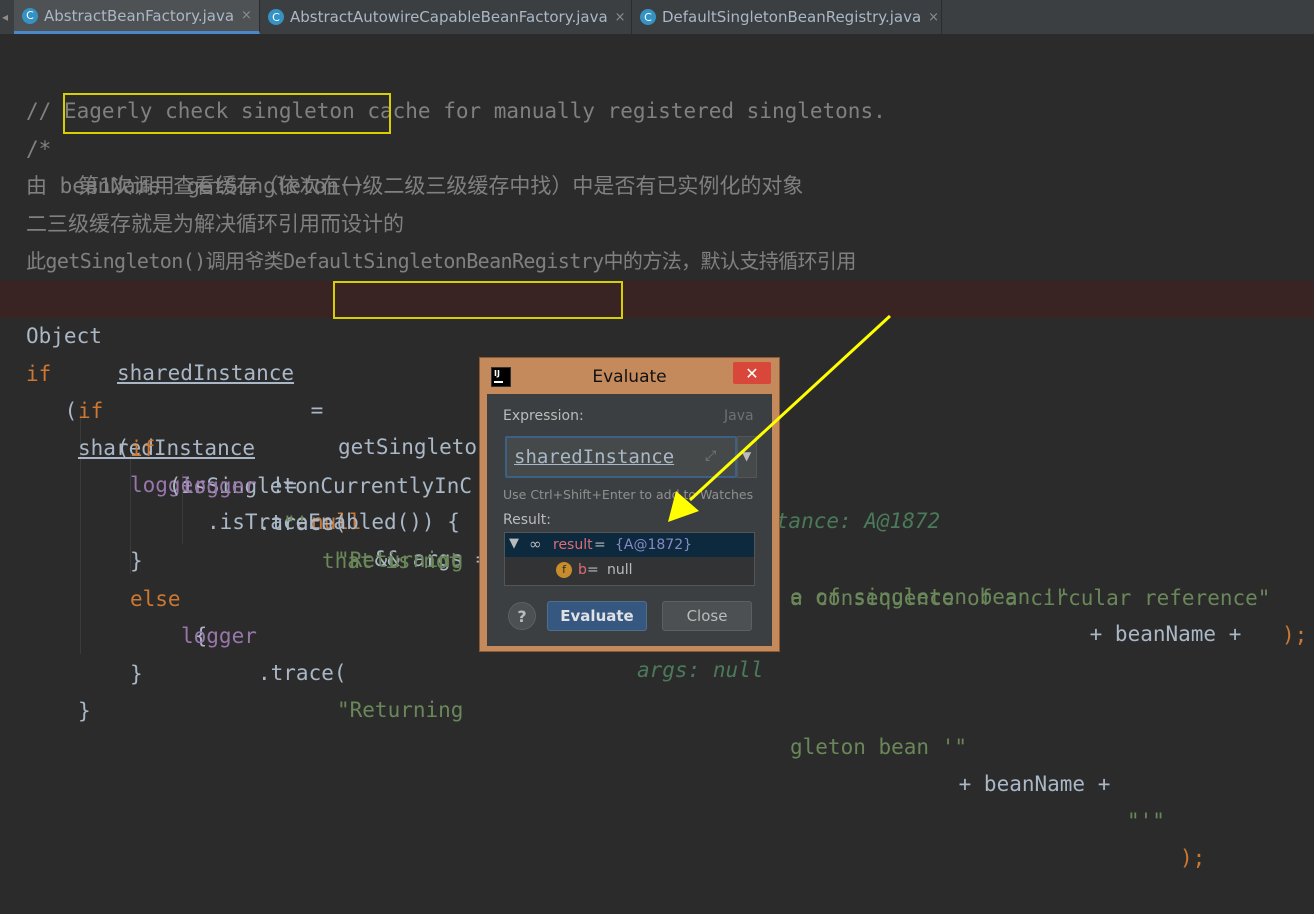 This screenshot has width=1314, height=914. Describe the element at coordinates (600, 545) in the screenshot. I see `result-eq: =` at that location.